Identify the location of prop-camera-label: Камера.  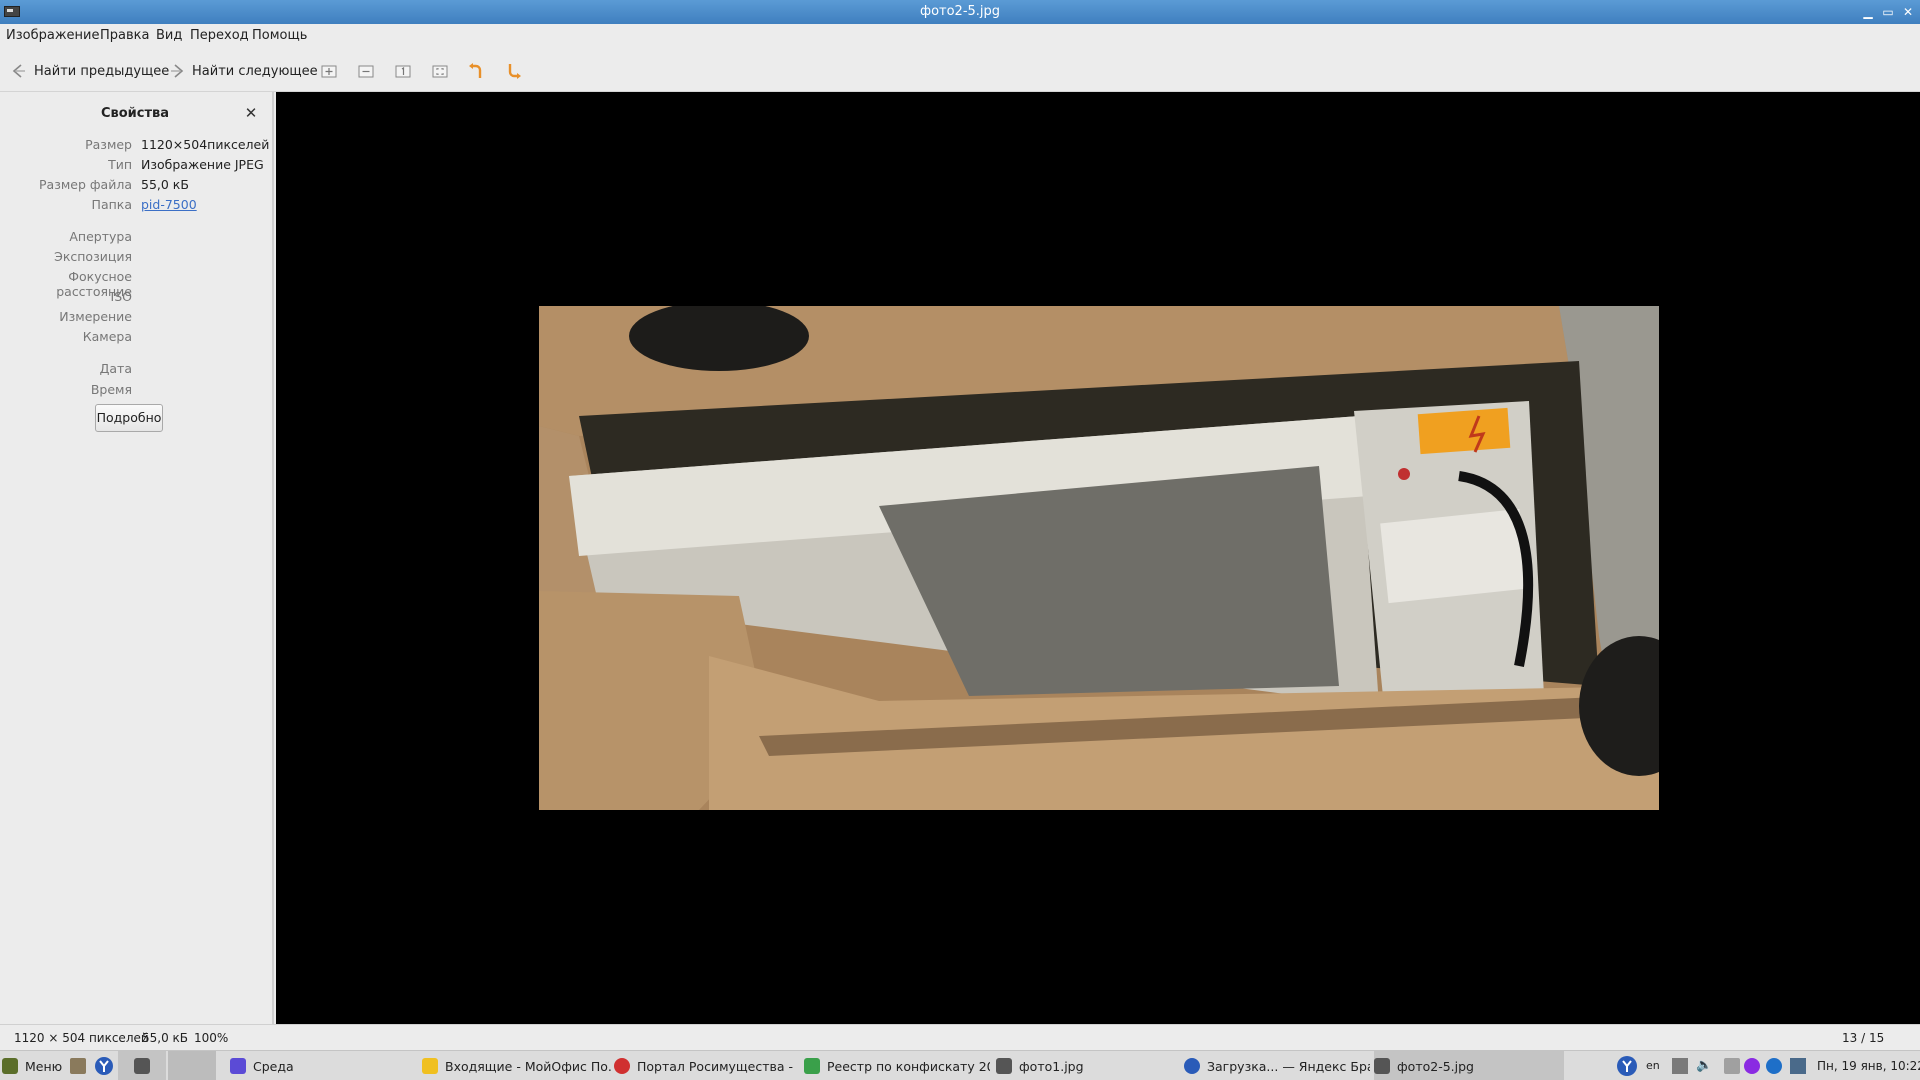
(107, 336).